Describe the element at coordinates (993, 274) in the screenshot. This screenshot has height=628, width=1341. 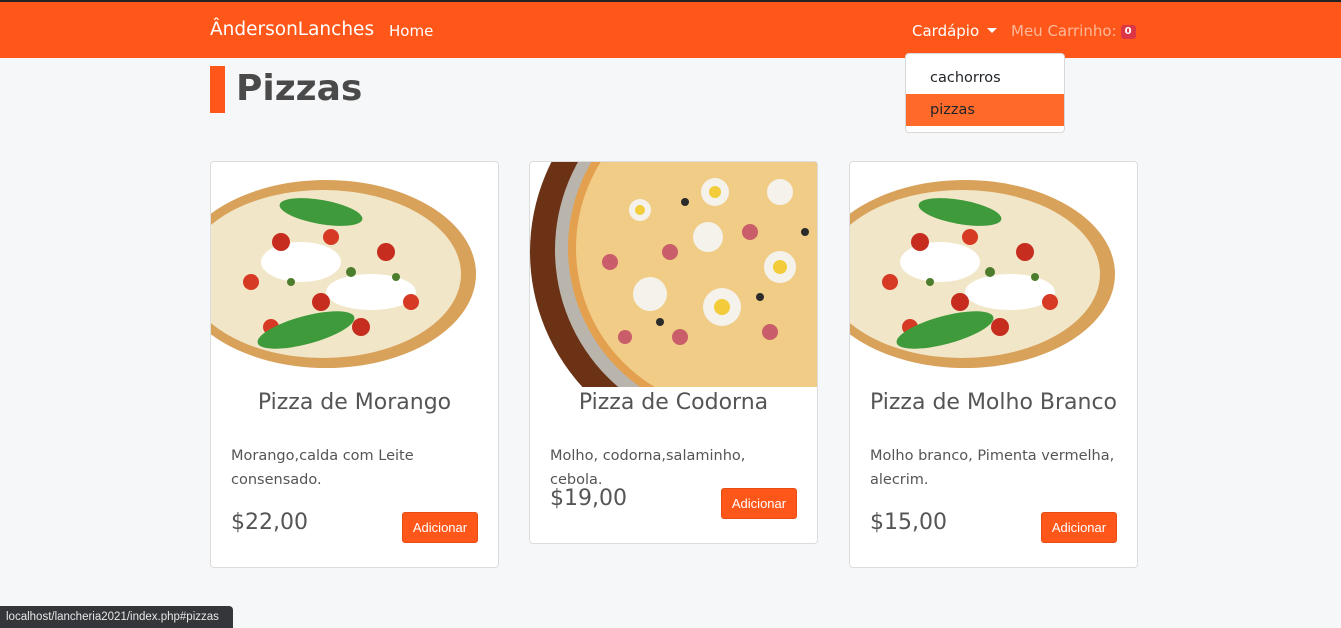
I see `pizza-molho-branco-image` at that location.